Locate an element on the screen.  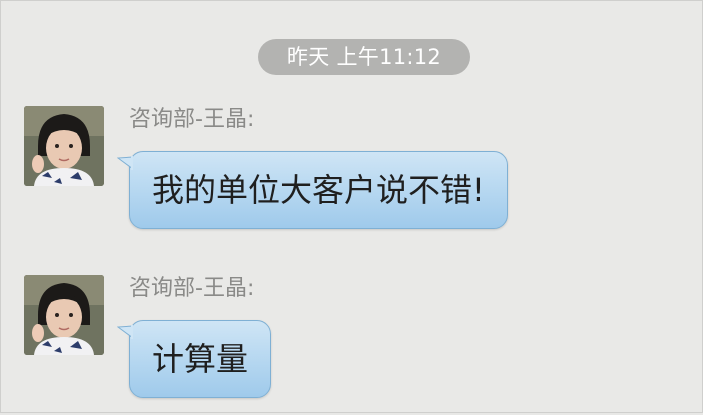
message-text: 计算量 is located at coordinates (200, 359).